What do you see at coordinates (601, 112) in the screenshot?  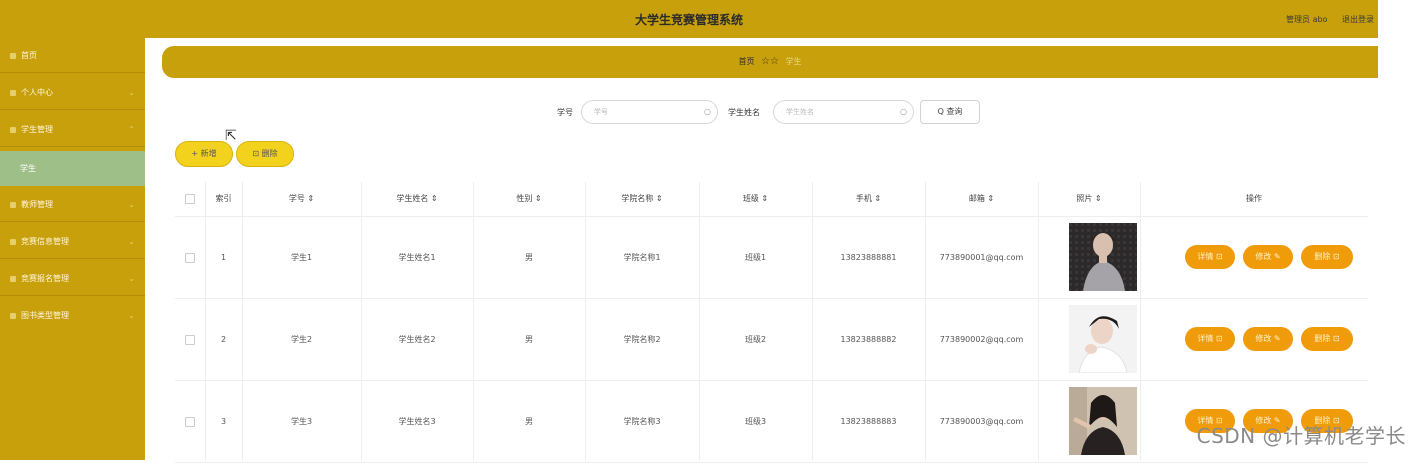 I see `student-id-placeholder: 学号` at bounding box center [601, 112].